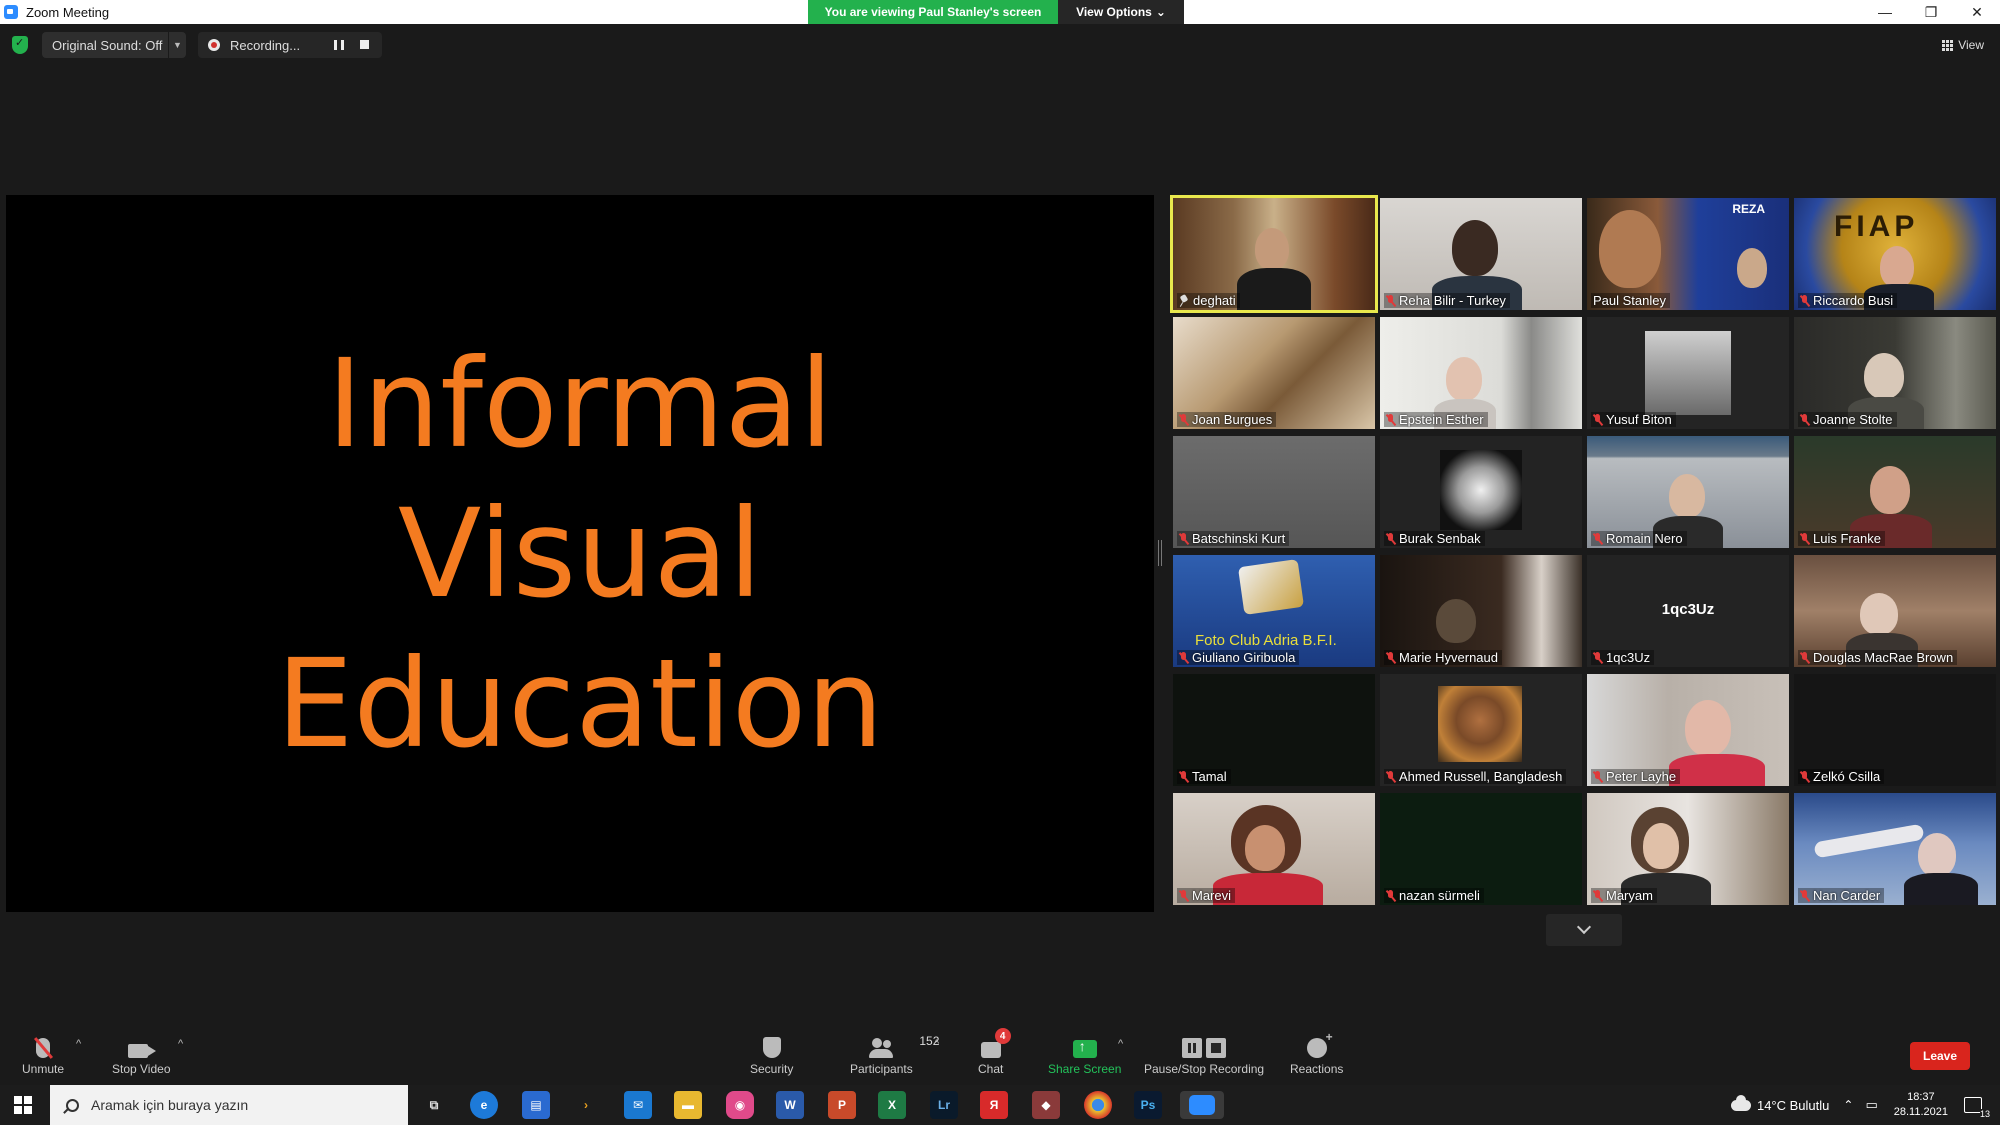 Image resolution: width=2000 pixels, height=1125 pixels. What do you see at coordinates (1748, 209) in the screenshot?
I see `reza-overlay-text: REZA` at bounding box center [1748, 209].